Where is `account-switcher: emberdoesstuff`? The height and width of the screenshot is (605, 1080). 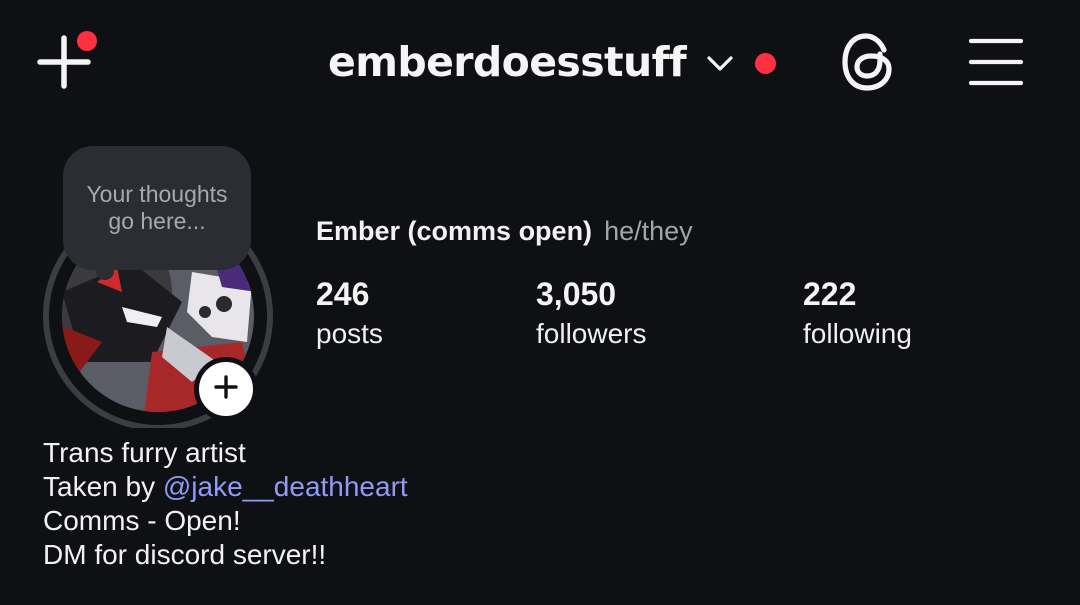
account-switcher: emberdoesstuff is located at coordinates (552, 62).